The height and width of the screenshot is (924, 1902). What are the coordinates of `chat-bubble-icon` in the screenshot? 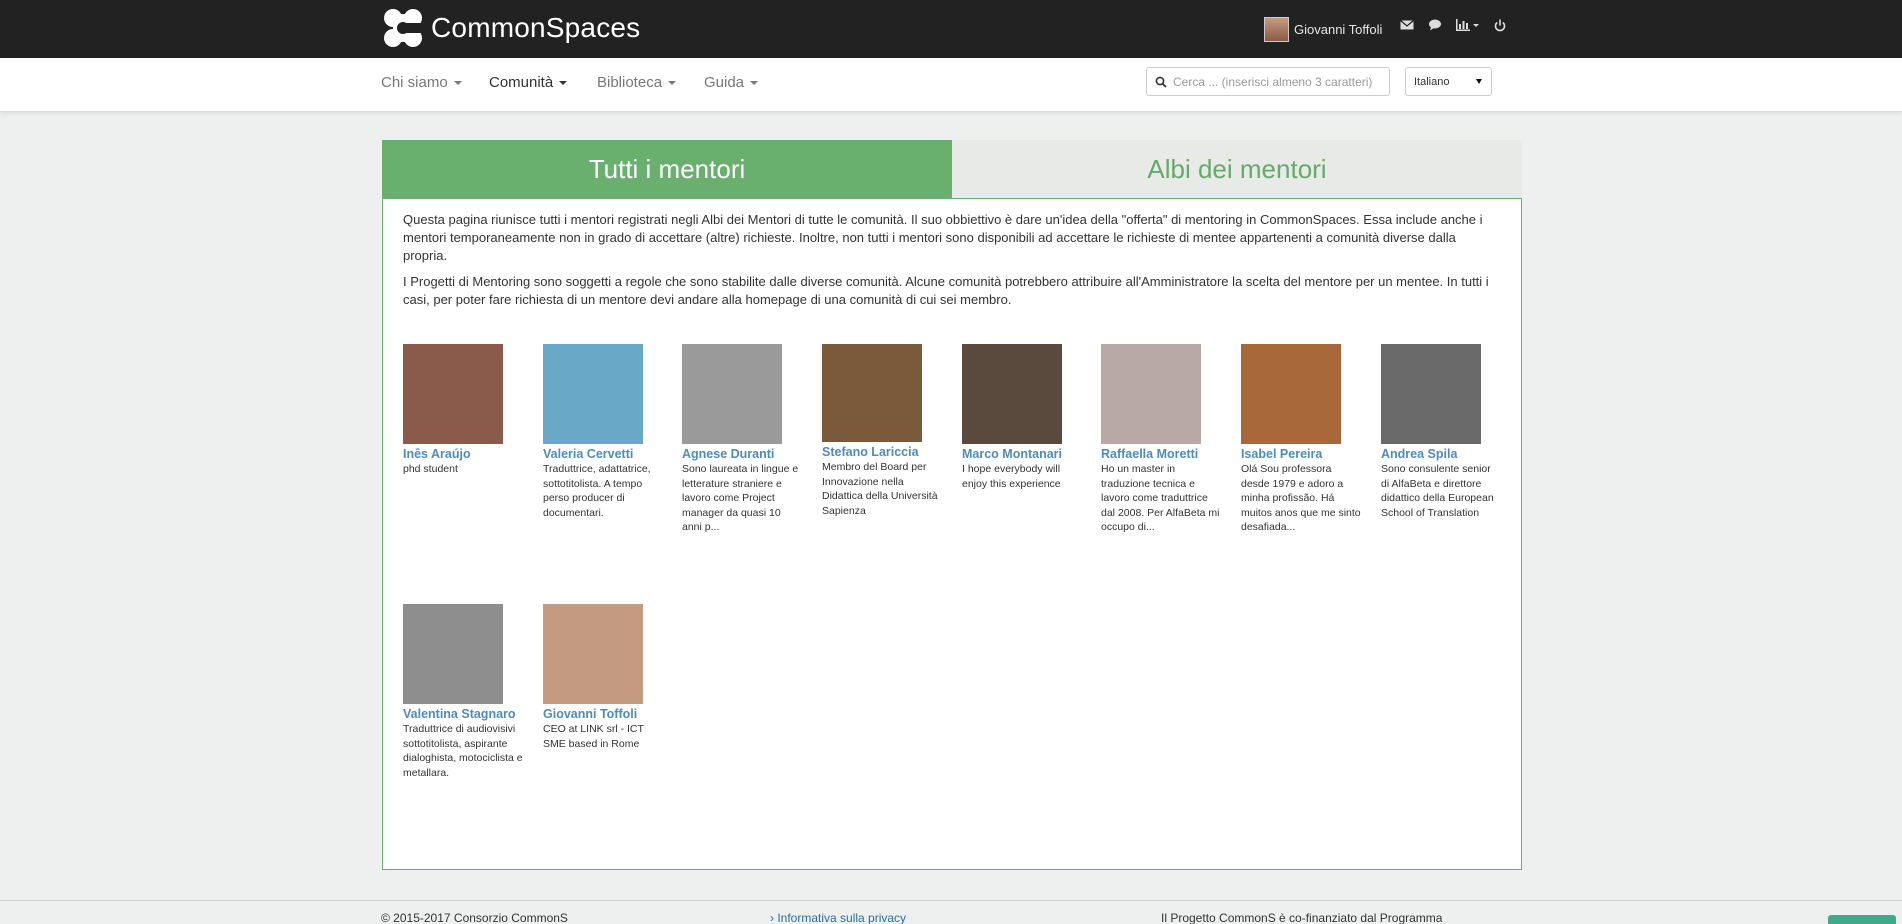 It's located at (1435, 27).